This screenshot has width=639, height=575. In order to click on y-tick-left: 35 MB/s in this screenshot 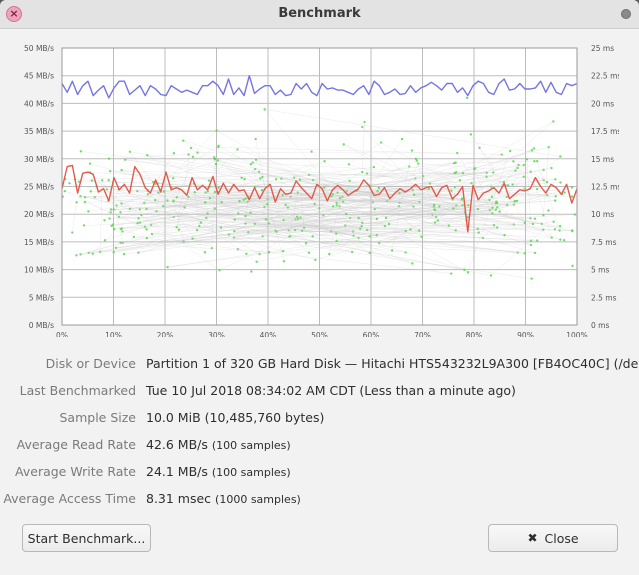, I will do `click(39, 131)`.